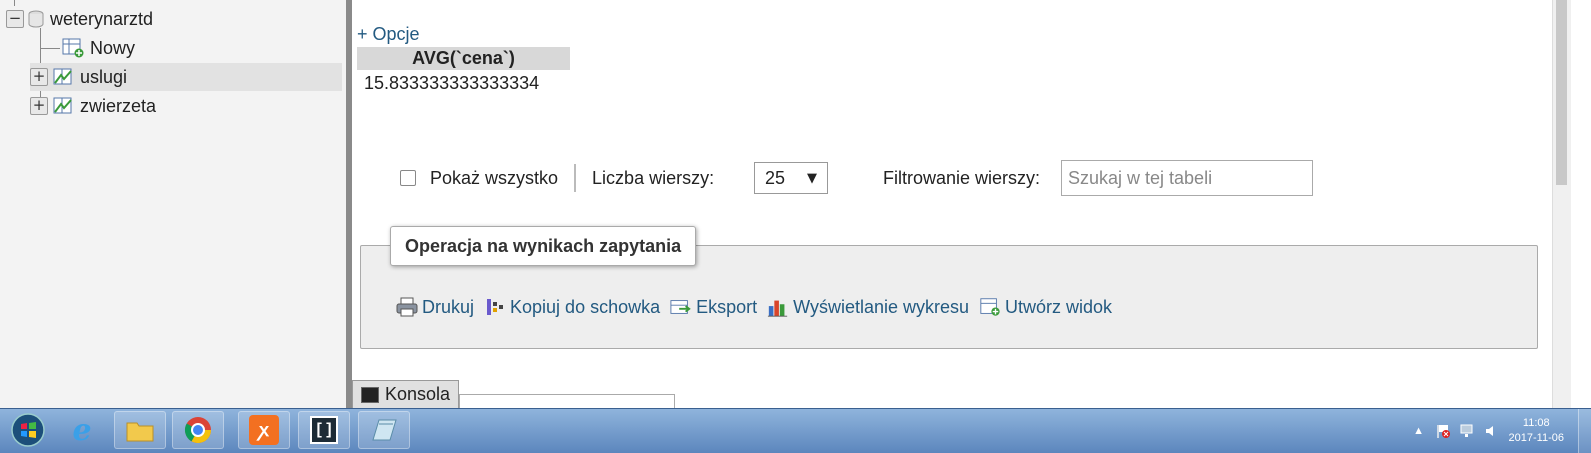 The image size is (1591, 453). What do you see at coordinates (795, 430) in the screenshot?
I see `taskbar: e ꭗ [ ] ▲ 11:08 2017-11-06` at bounding box center [795, 430].